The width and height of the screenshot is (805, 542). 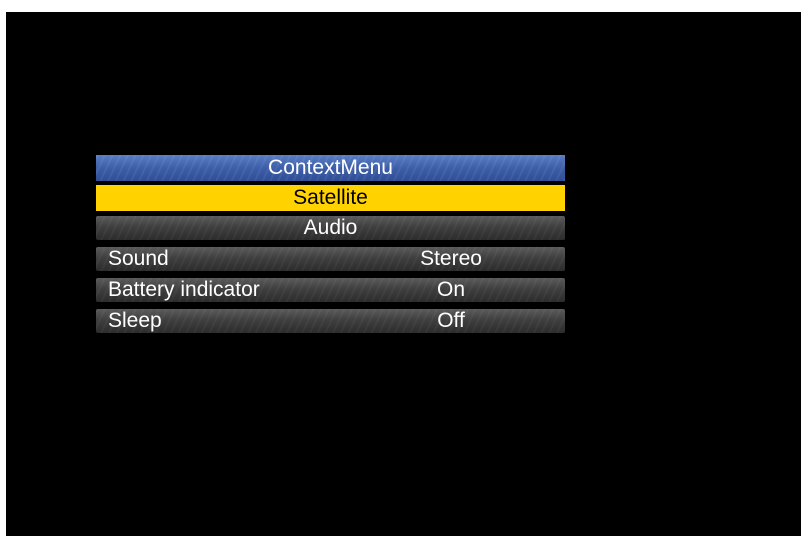 I want to click on menu-title: ContextMenu, so click(x=330, y=168).